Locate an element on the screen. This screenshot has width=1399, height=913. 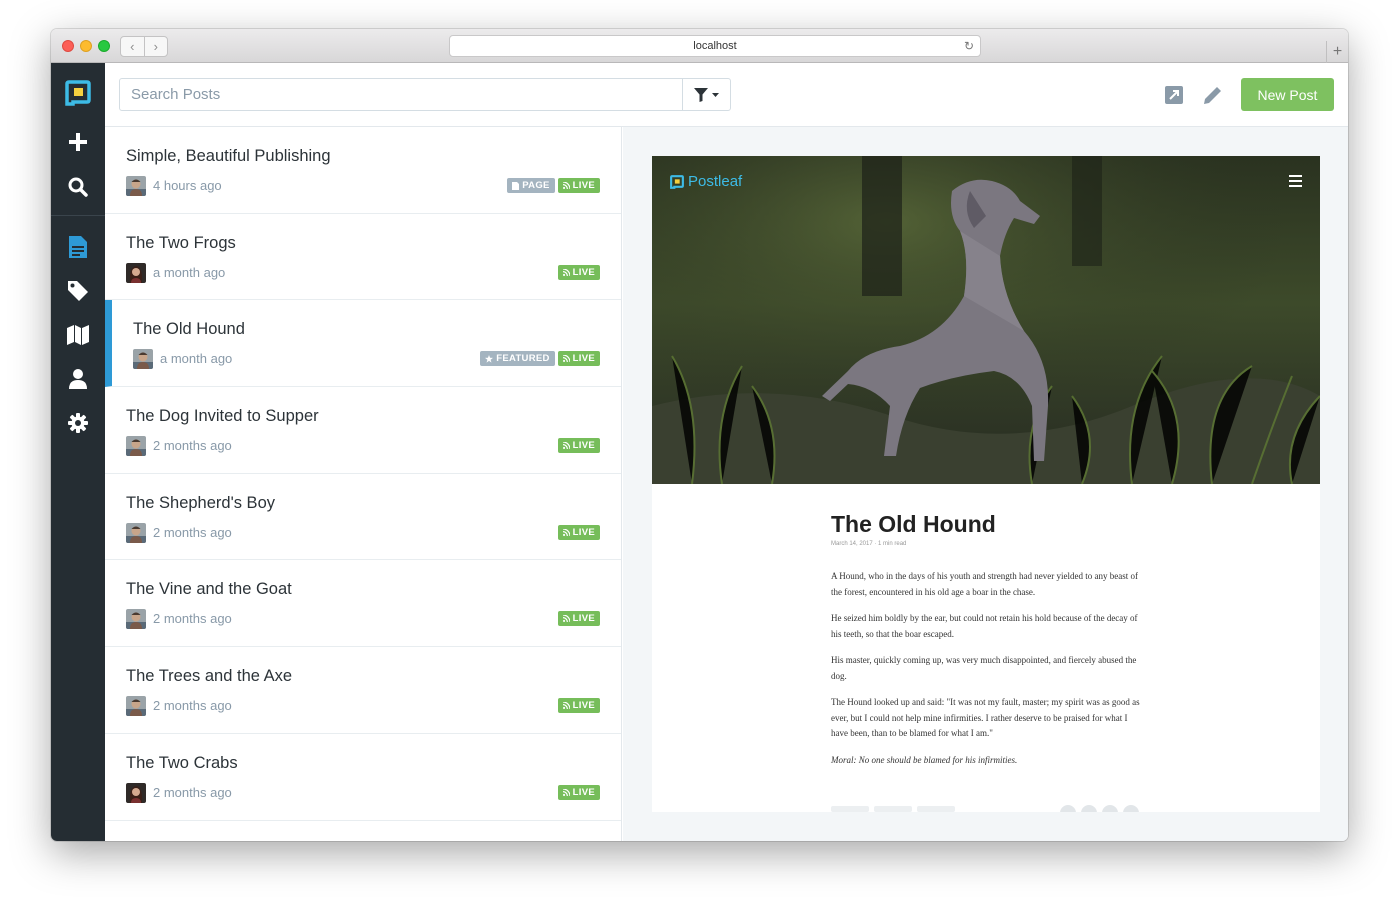
map-icon is located at coordinates (78, 335).